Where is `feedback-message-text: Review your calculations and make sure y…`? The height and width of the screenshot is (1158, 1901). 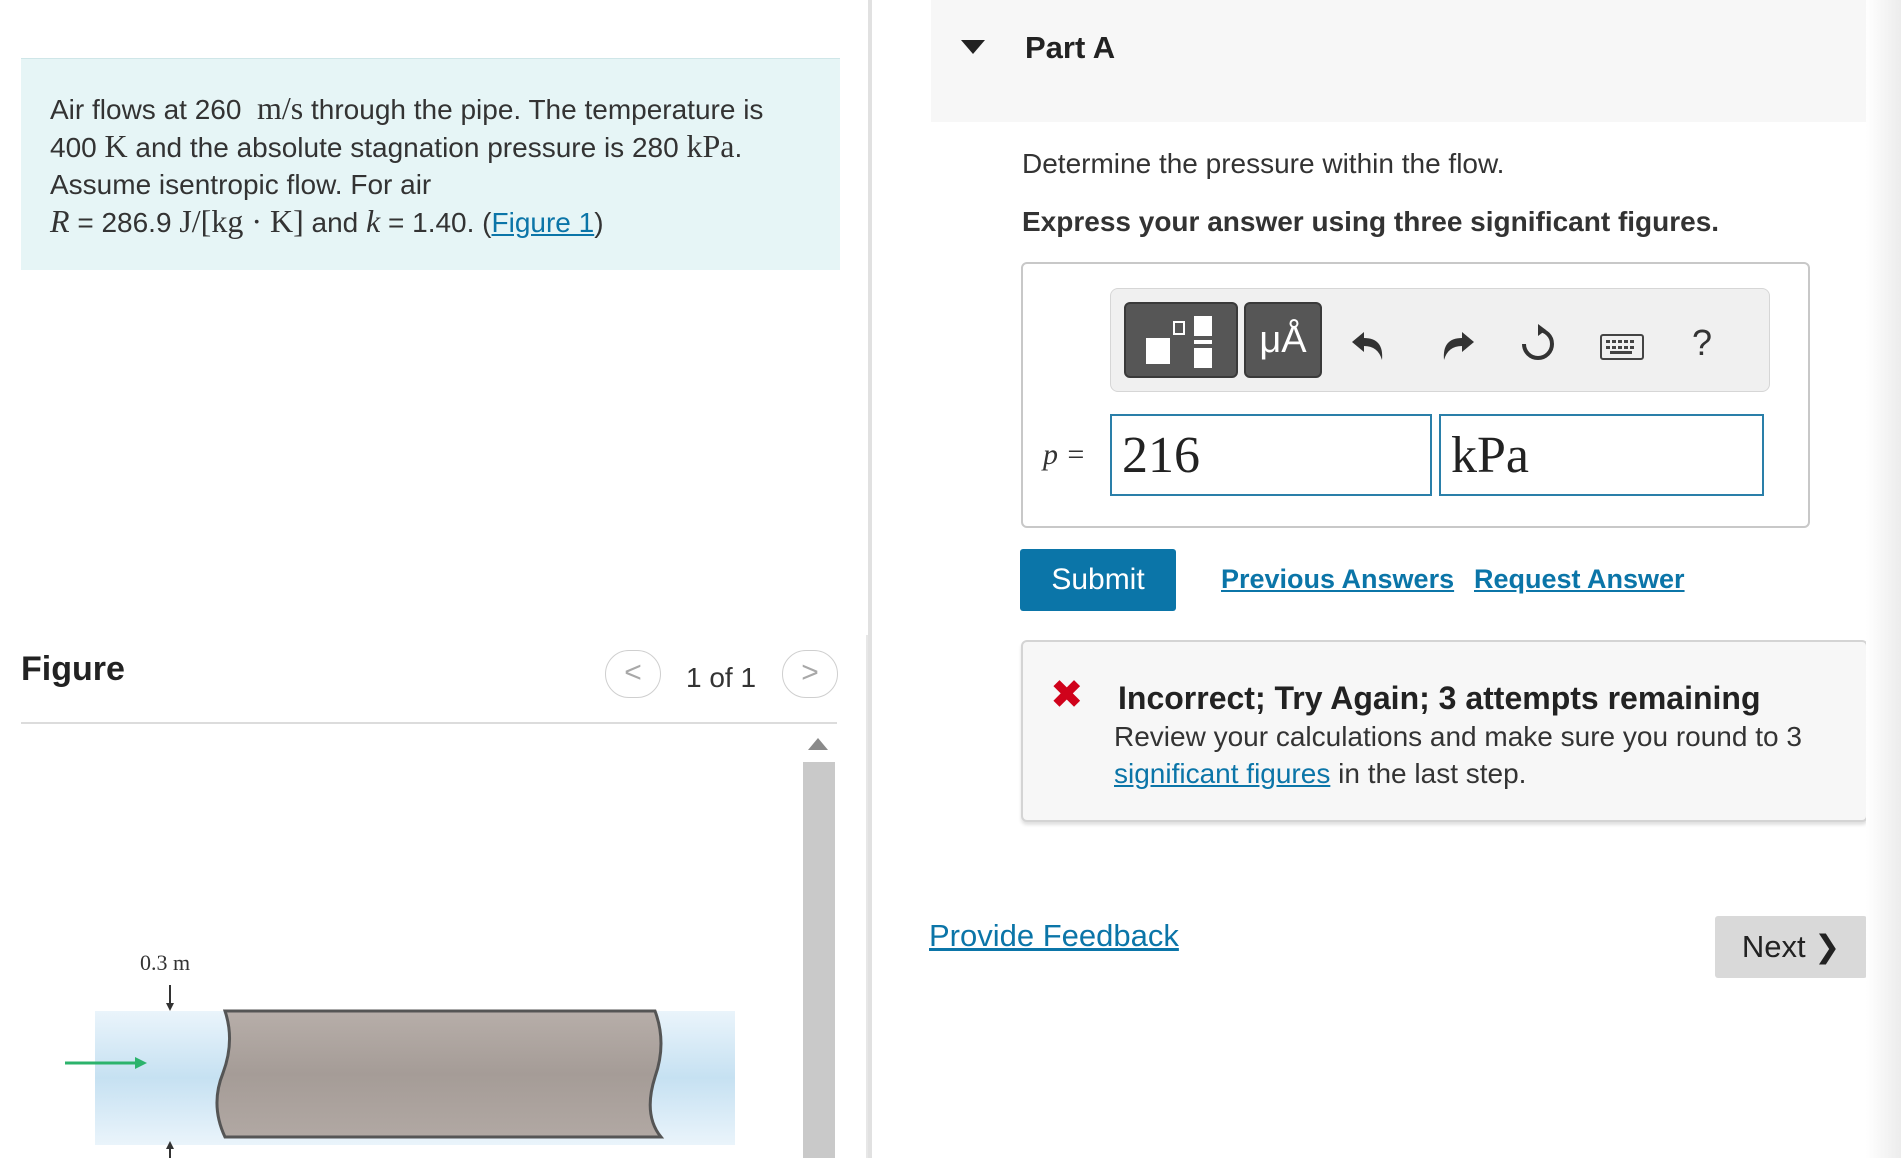 feedback-message-text: Review your calculations and make sure y… is located at coordinates (1458, 736).